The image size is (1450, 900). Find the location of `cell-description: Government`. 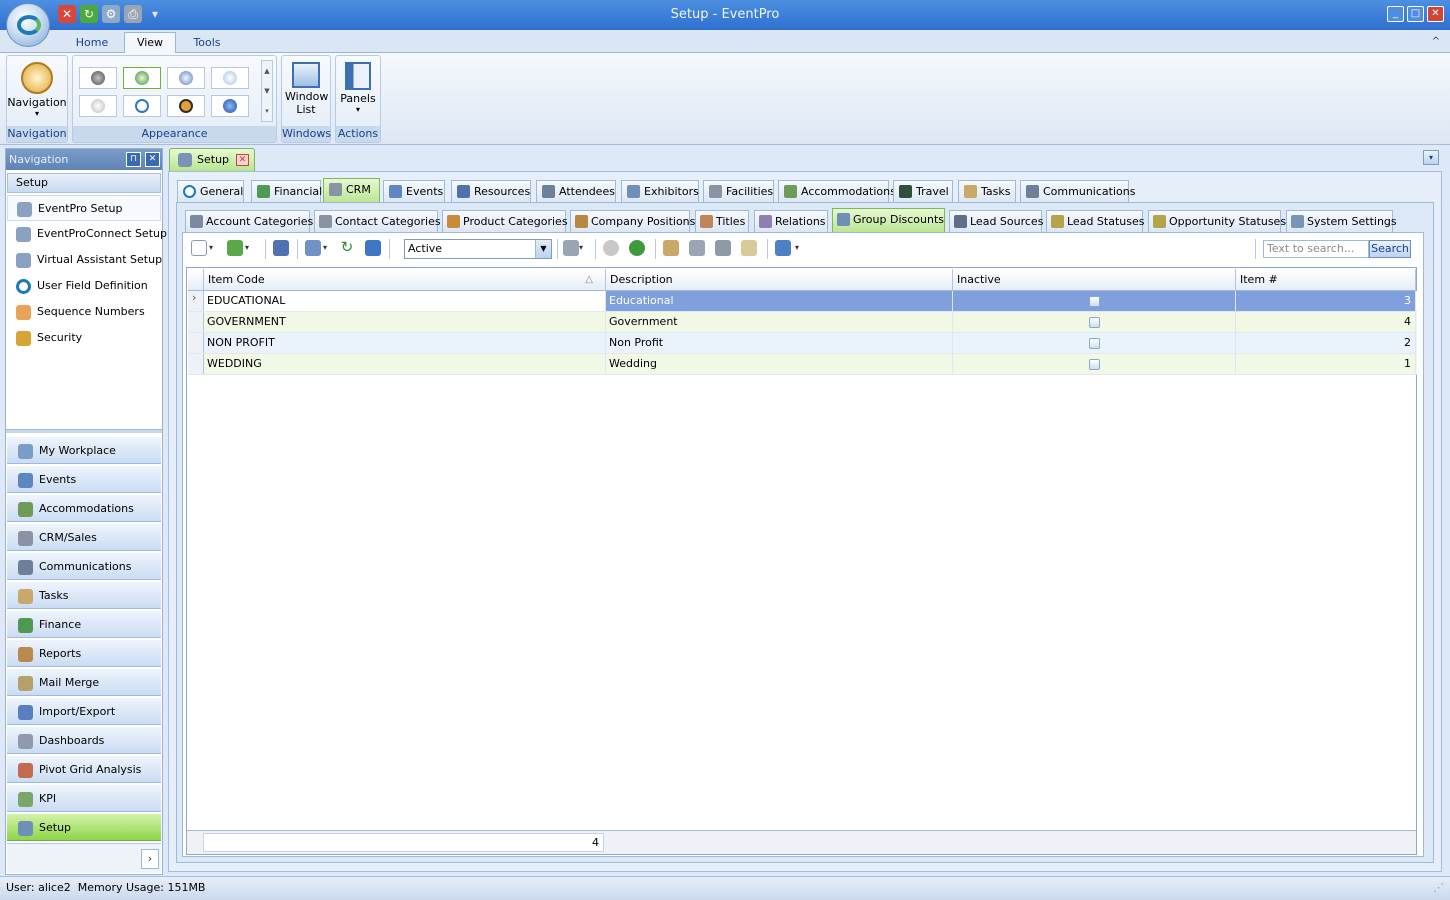

cell-description: Government is located at coordinates (779, 322).